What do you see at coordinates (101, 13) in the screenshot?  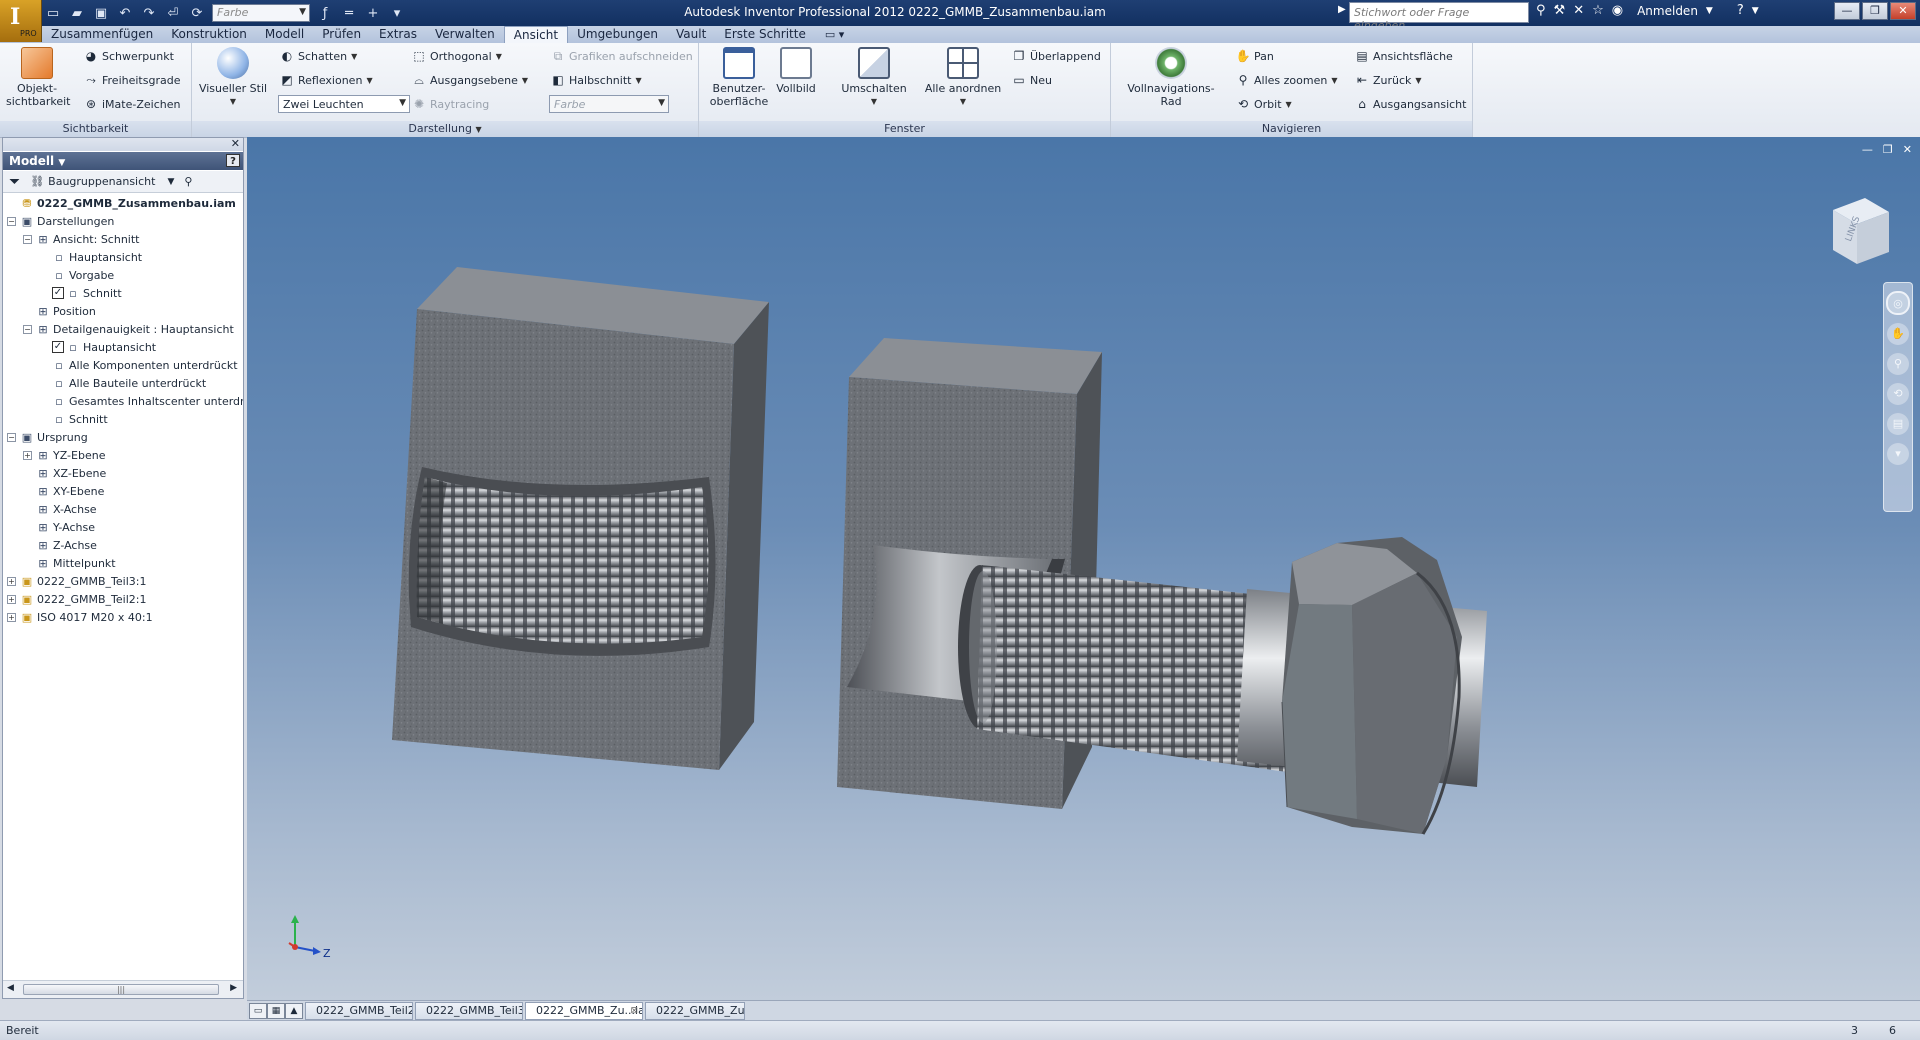 I see `save-icon: ▣` at bounding box center [101, 13].